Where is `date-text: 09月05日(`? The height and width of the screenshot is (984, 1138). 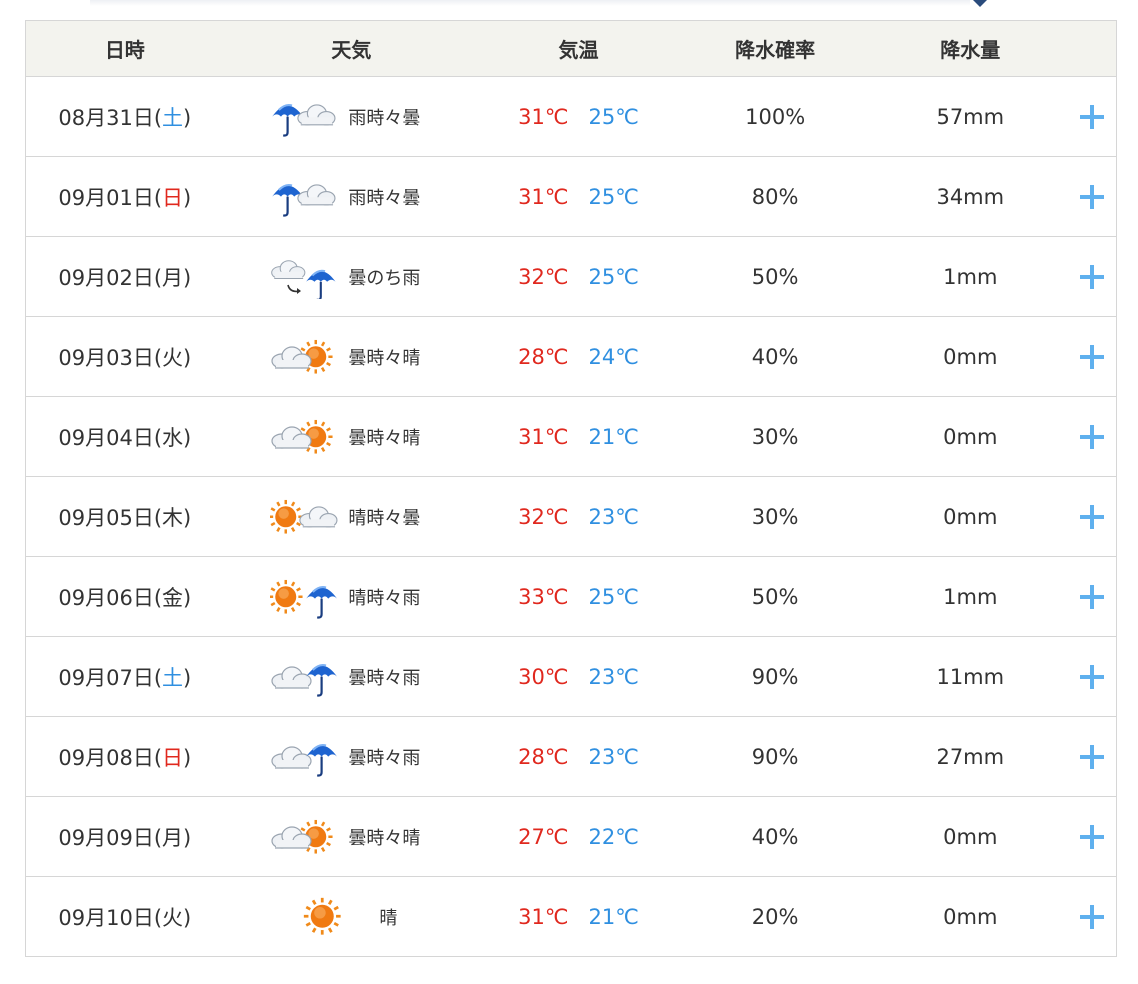
date-text: 09月05日( is located at coordinates (110, 517).